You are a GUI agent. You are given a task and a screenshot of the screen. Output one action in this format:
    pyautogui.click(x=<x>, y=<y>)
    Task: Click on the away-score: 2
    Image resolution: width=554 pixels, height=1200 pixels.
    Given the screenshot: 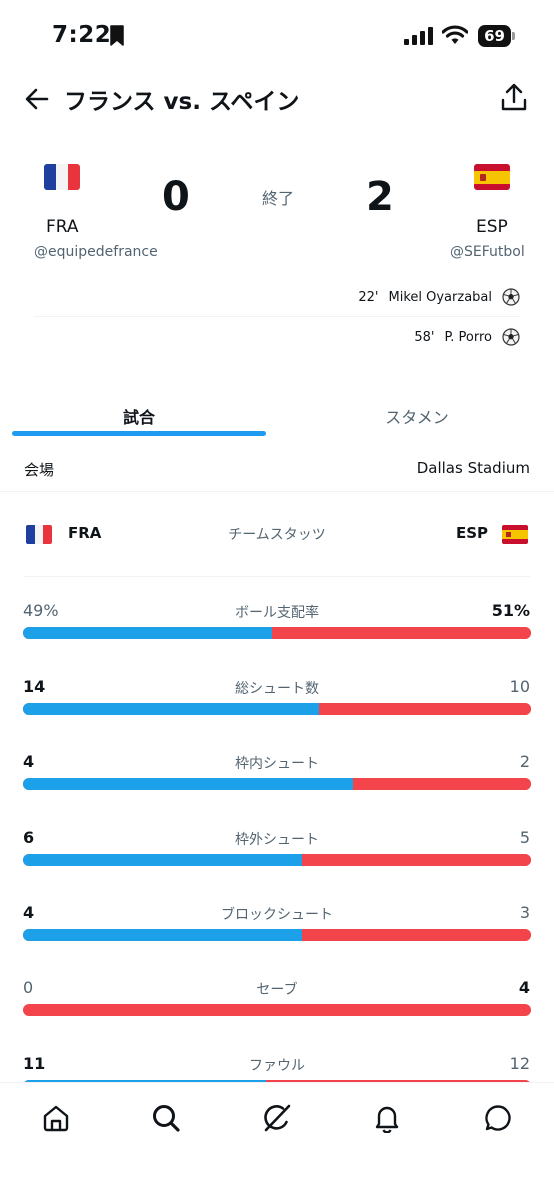 What is the action you would take?
    pyautogui.click(x=380, y=197)
    